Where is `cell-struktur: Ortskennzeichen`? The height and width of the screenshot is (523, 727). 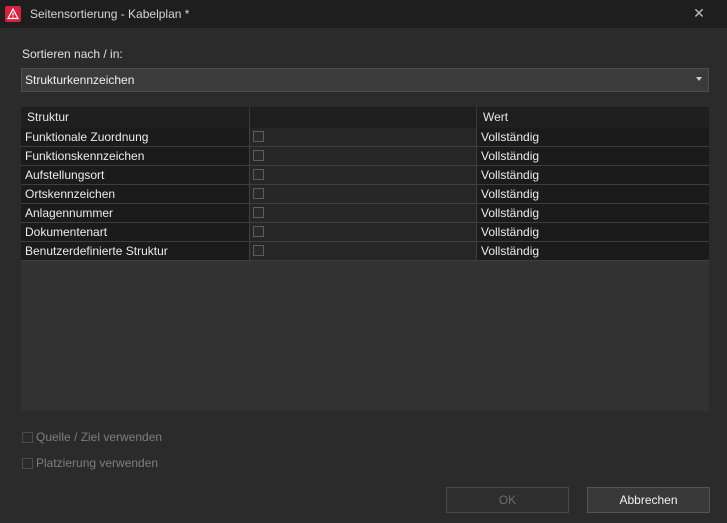
cell-struktur: Ortskennzeichen is located at coordinates (135, 194).